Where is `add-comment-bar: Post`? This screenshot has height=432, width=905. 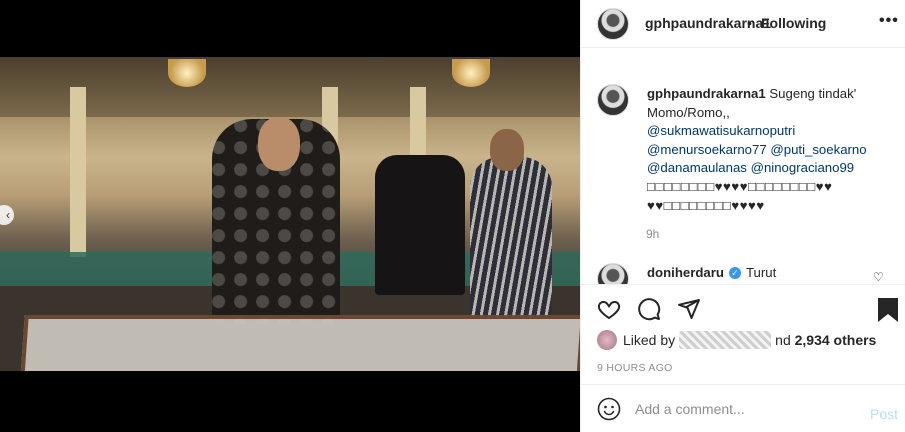
add-comment-bar: Post is located at coordinates (743, 408).